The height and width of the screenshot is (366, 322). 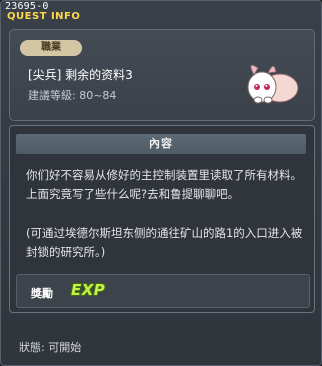 I want to click on recommended-level: 建議等級: 80~84, so click(x=72, y=95).